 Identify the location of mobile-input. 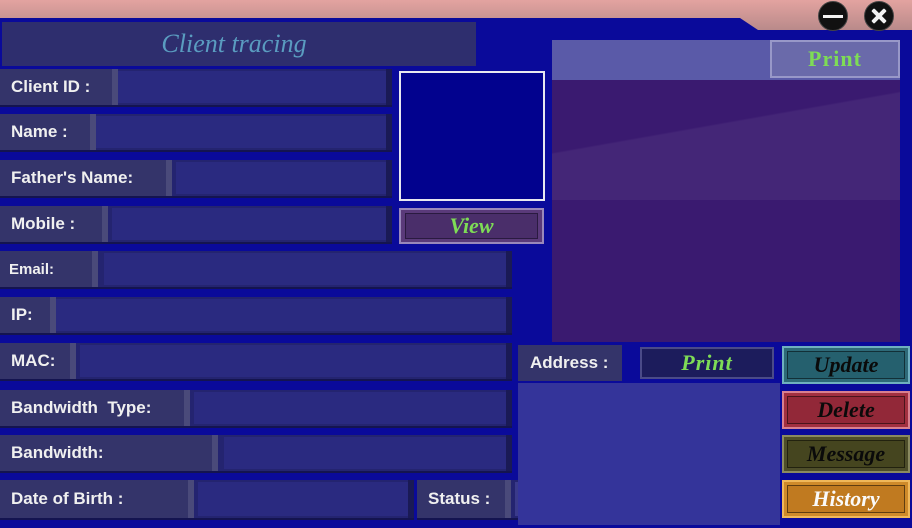
(249, 224).